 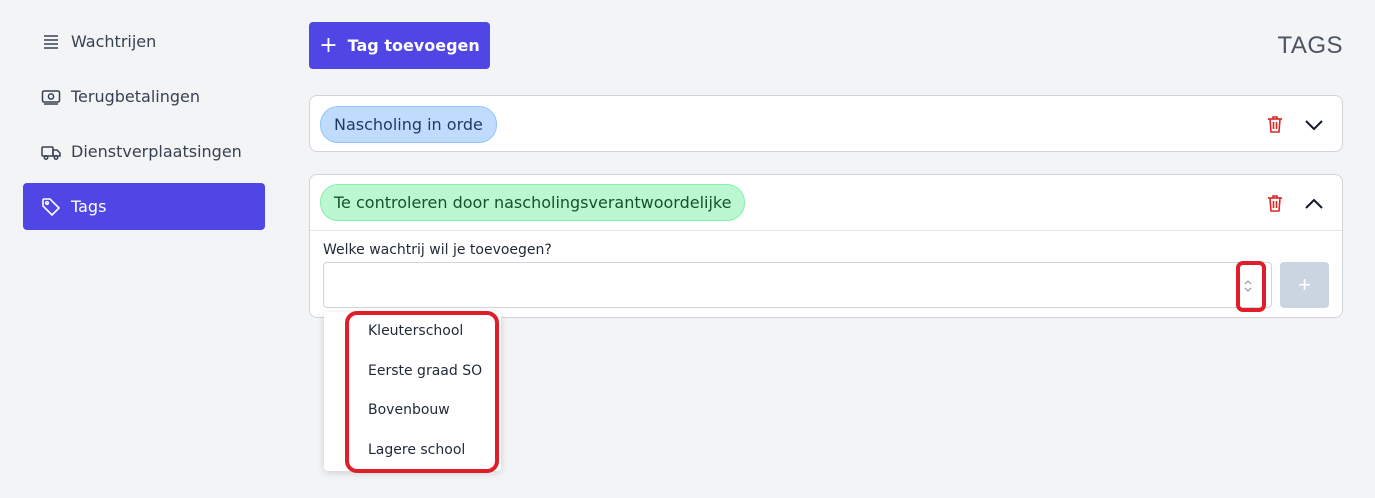 I want to click on sidebar-item-label: Terugbetalingen, so click(x=136, y=96).